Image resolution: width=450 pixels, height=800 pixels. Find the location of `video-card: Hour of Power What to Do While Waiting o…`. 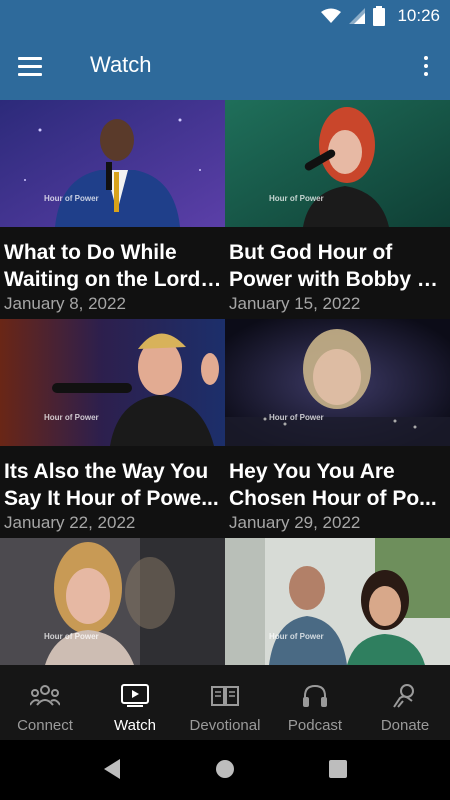

video-card: Hour of Power What to Do While Waiting o… is located at coordinates (112, 209).